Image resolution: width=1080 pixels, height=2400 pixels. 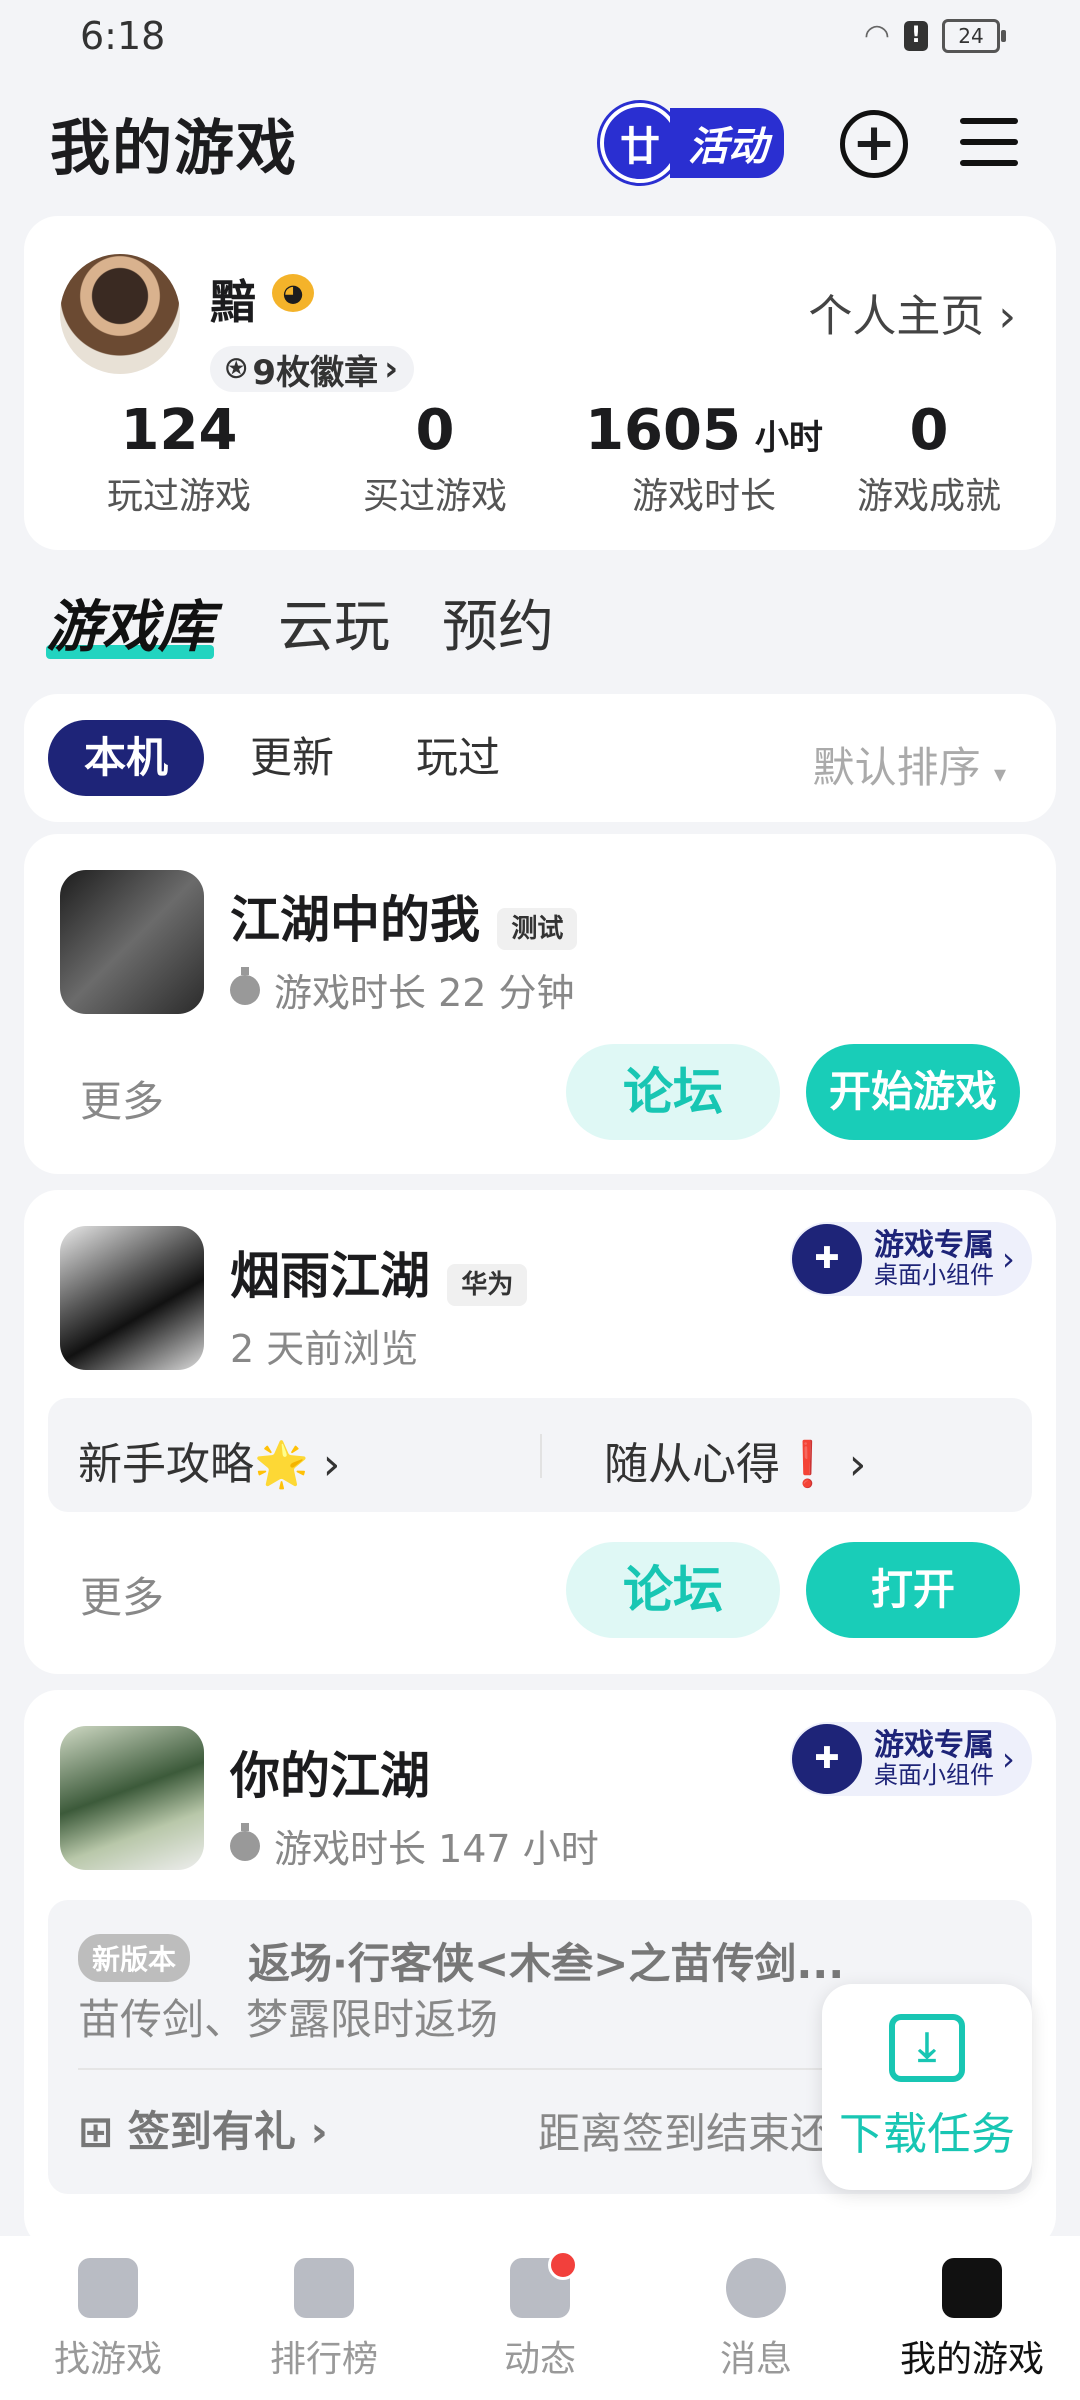 What do you see at coordinates (293, 293) in the screenshot?
I see `emoji-icon: ◕` at bounding box center [293, 293].